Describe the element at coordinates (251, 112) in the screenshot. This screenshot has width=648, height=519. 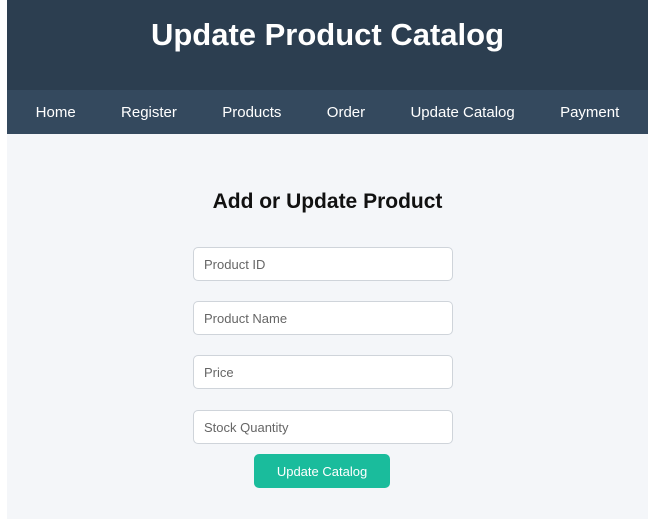
I see `nav-item-products: Products` at that location.